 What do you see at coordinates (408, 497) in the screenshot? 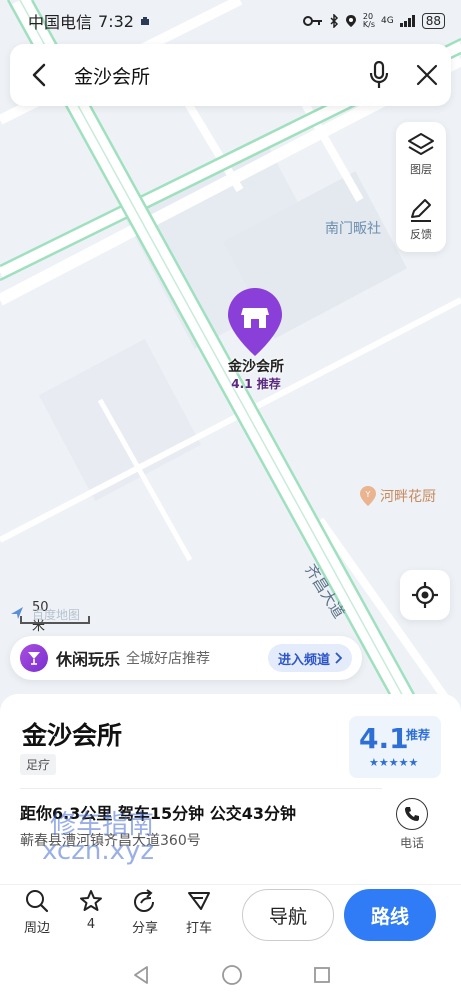
I see `poi-label-text: 河畔花厨` at bounding box center [408, 497].